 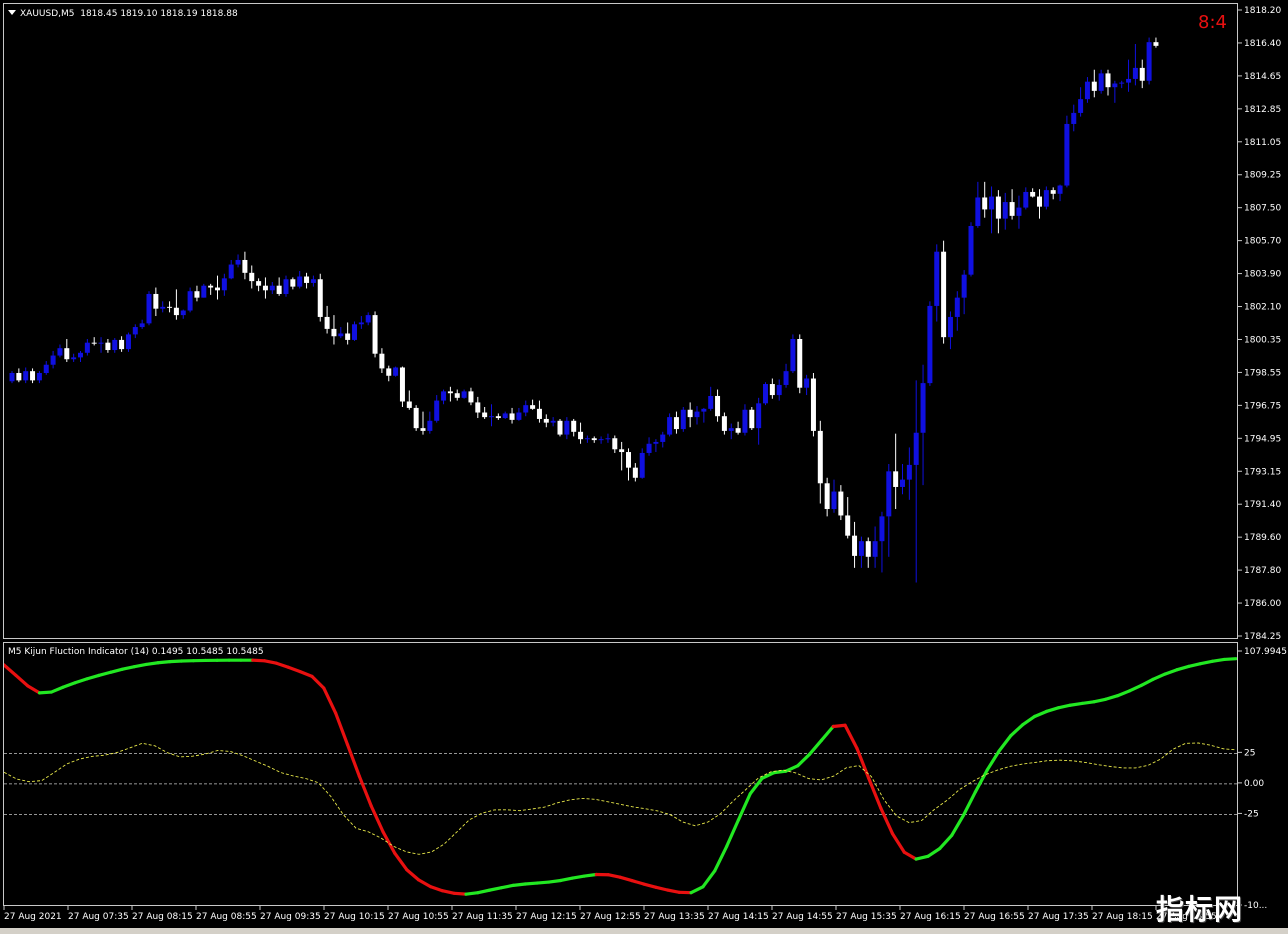 I want to click on dropdown-triangle-icon, so click(x=12, y=12).